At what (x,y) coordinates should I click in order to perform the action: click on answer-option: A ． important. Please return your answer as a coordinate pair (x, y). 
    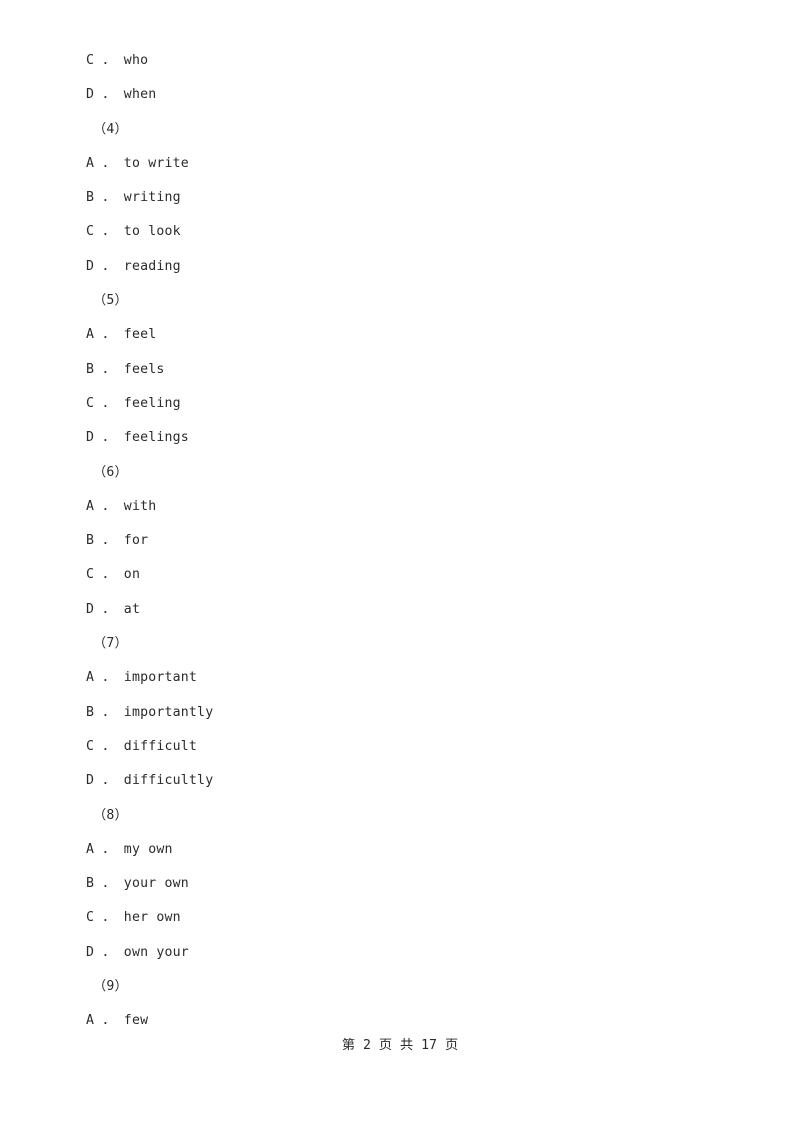
    Looking at the image, I should click on (142, 678).